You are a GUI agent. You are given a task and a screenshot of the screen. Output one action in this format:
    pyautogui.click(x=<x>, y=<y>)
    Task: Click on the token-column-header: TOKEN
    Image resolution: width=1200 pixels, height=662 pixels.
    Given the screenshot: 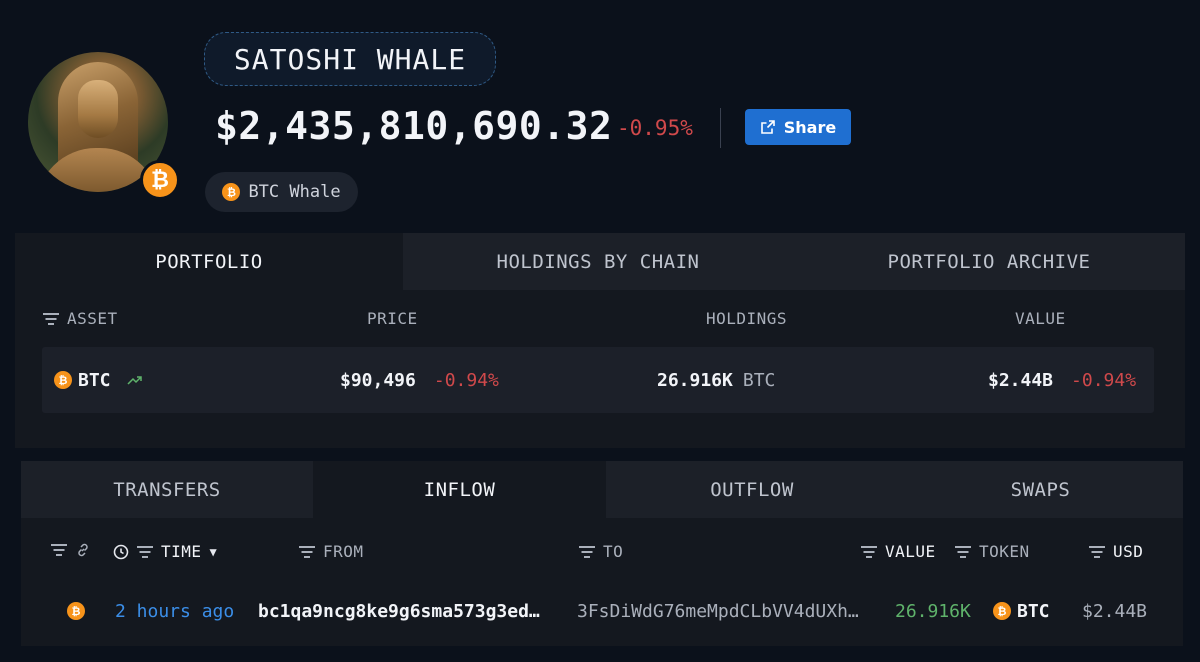 What is the action you would take?
    pyautogui.click(x=992, y=551)
    